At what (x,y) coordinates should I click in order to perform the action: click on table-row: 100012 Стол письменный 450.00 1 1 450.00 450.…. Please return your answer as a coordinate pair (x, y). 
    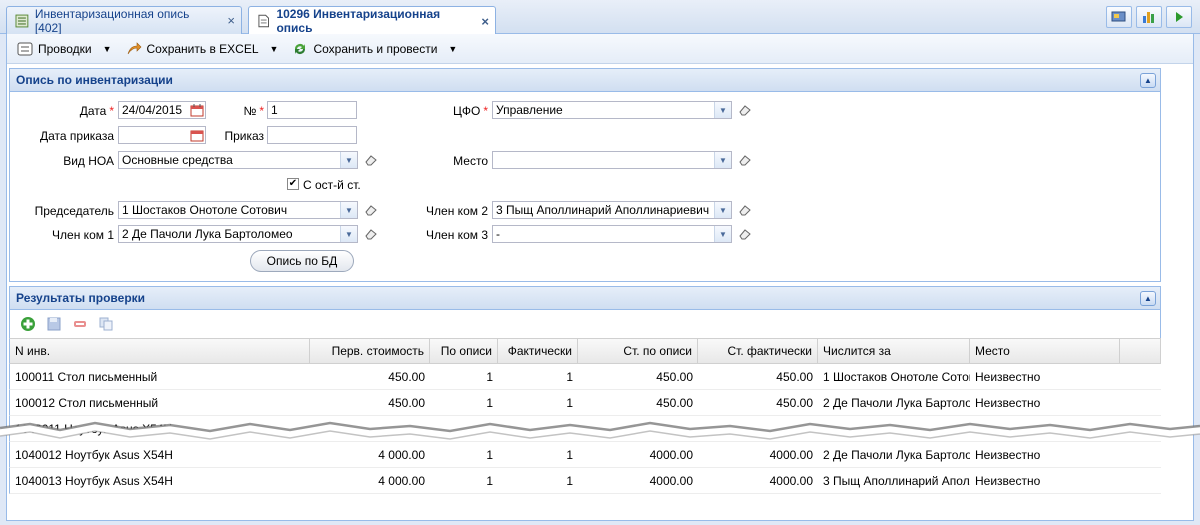
    Looking at the image, I should click on (585, 403).